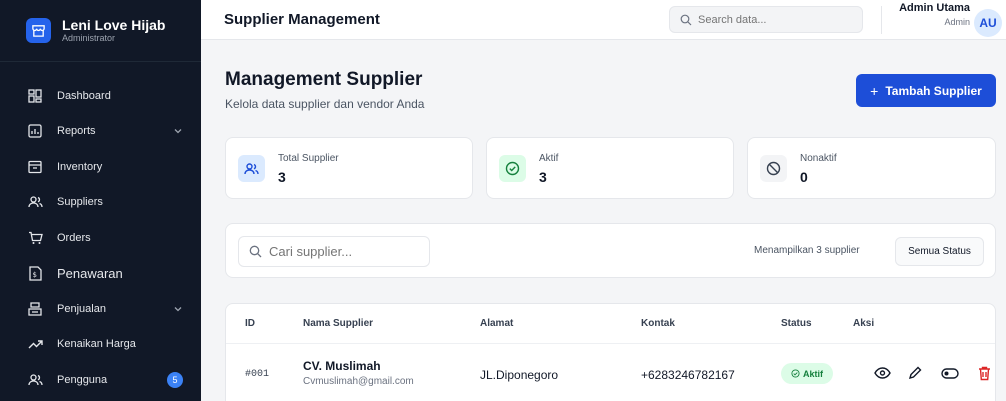 This screenshot has height=401, width=1006. I want to click on sidebar-item-label: Penjualan, so click(81, 308).